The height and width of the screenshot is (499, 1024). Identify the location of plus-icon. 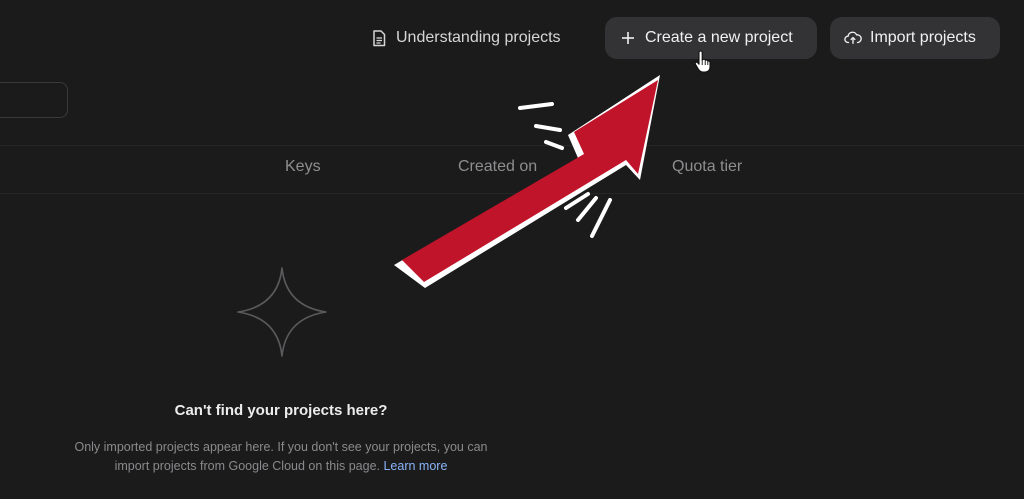
(628, 38).